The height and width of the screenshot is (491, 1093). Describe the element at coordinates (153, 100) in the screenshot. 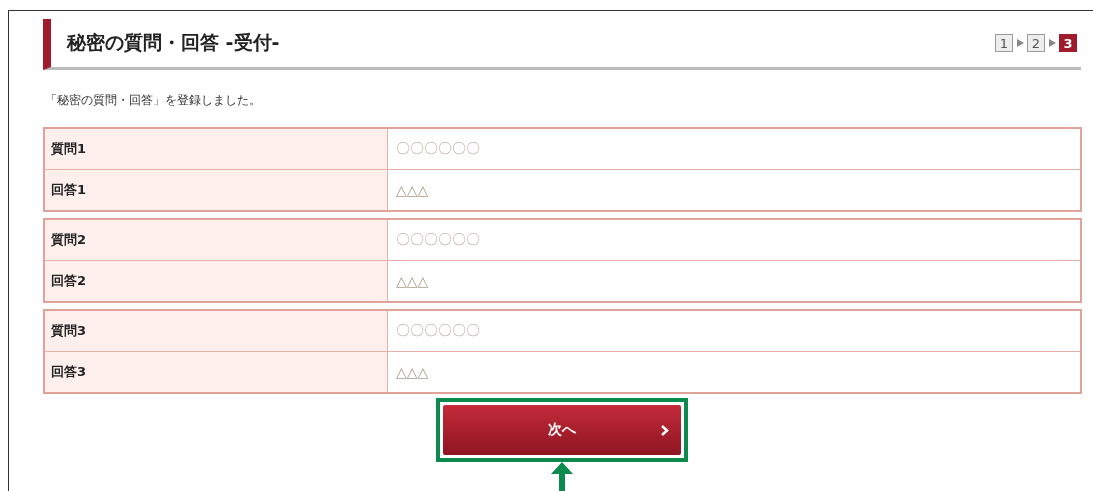

I see `status-message: 「秘密の質問・回答」を登録しました。` at that location.